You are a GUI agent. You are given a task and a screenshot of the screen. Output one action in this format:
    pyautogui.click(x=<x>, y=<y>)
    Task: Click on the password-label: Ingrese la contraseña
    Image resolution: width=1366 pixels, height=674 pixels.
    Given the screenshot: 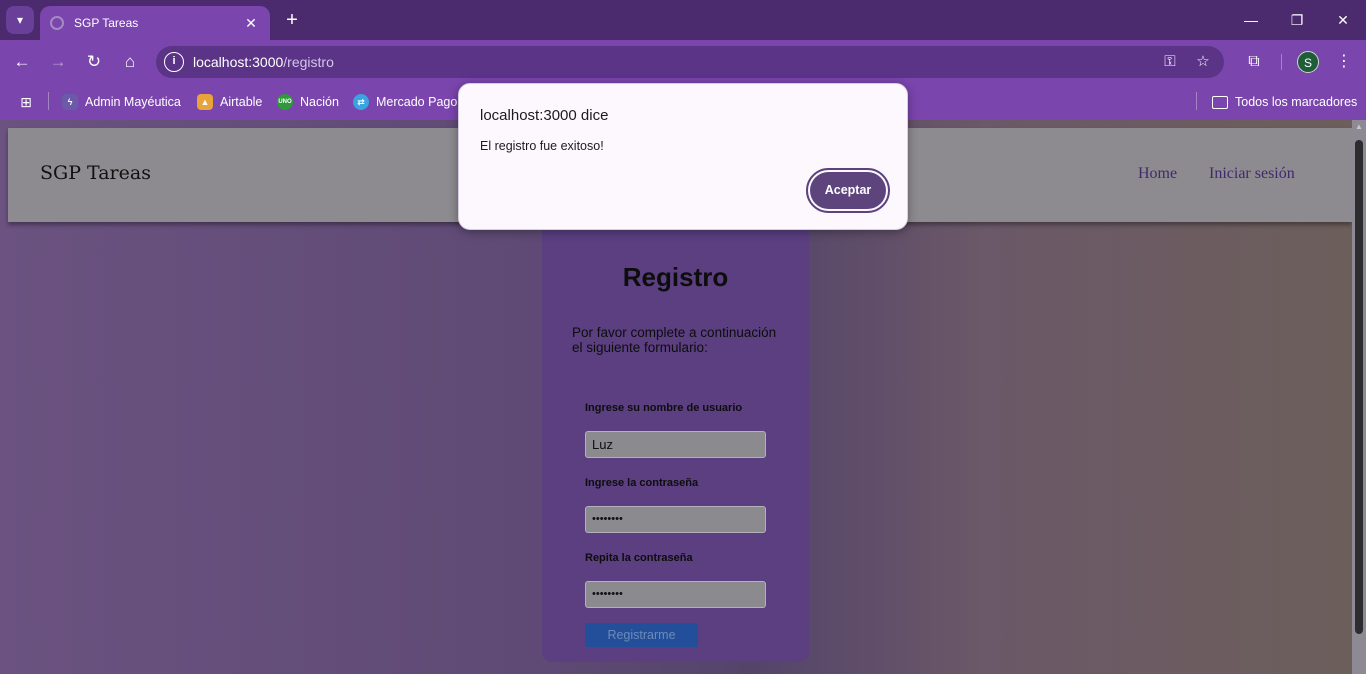 What is the action you would take?
    pyautogui.click(x=642, y=483)
    